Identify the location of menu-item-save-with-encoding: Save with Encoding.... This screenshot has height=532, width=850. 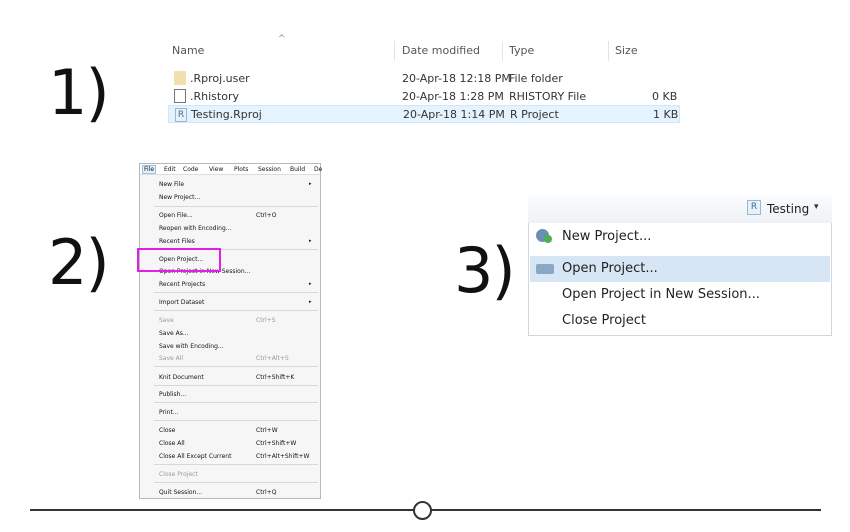
(191, 346).